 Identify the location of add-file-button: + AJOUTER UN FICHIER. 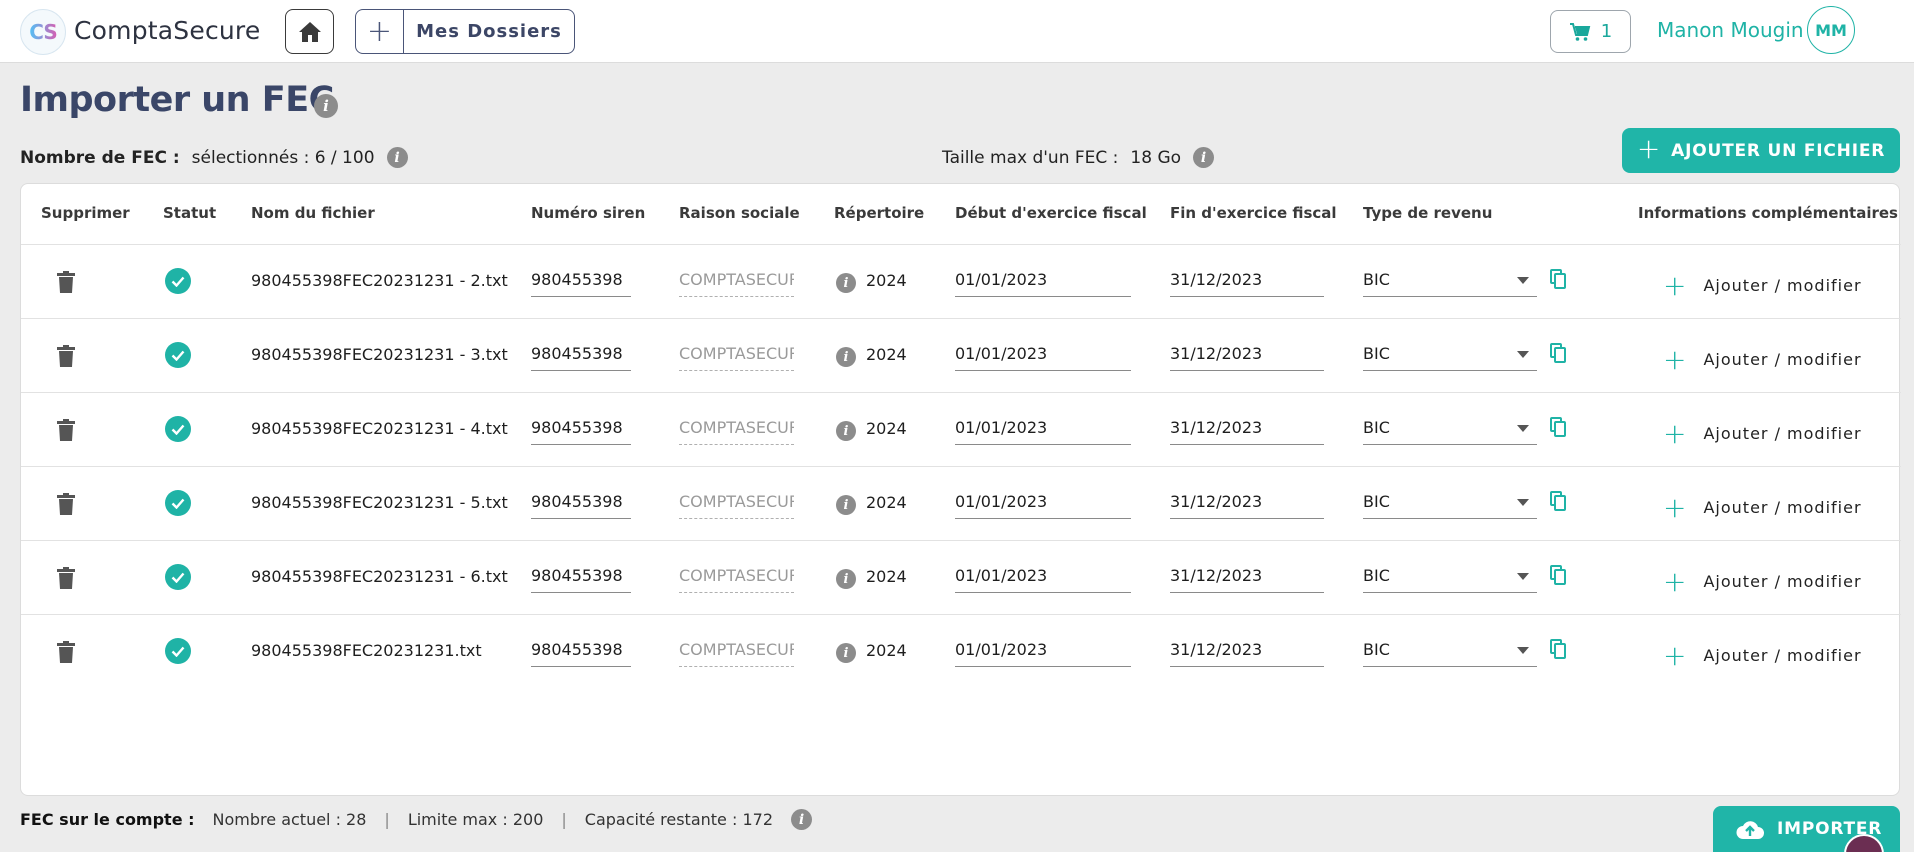
(1761, 150).